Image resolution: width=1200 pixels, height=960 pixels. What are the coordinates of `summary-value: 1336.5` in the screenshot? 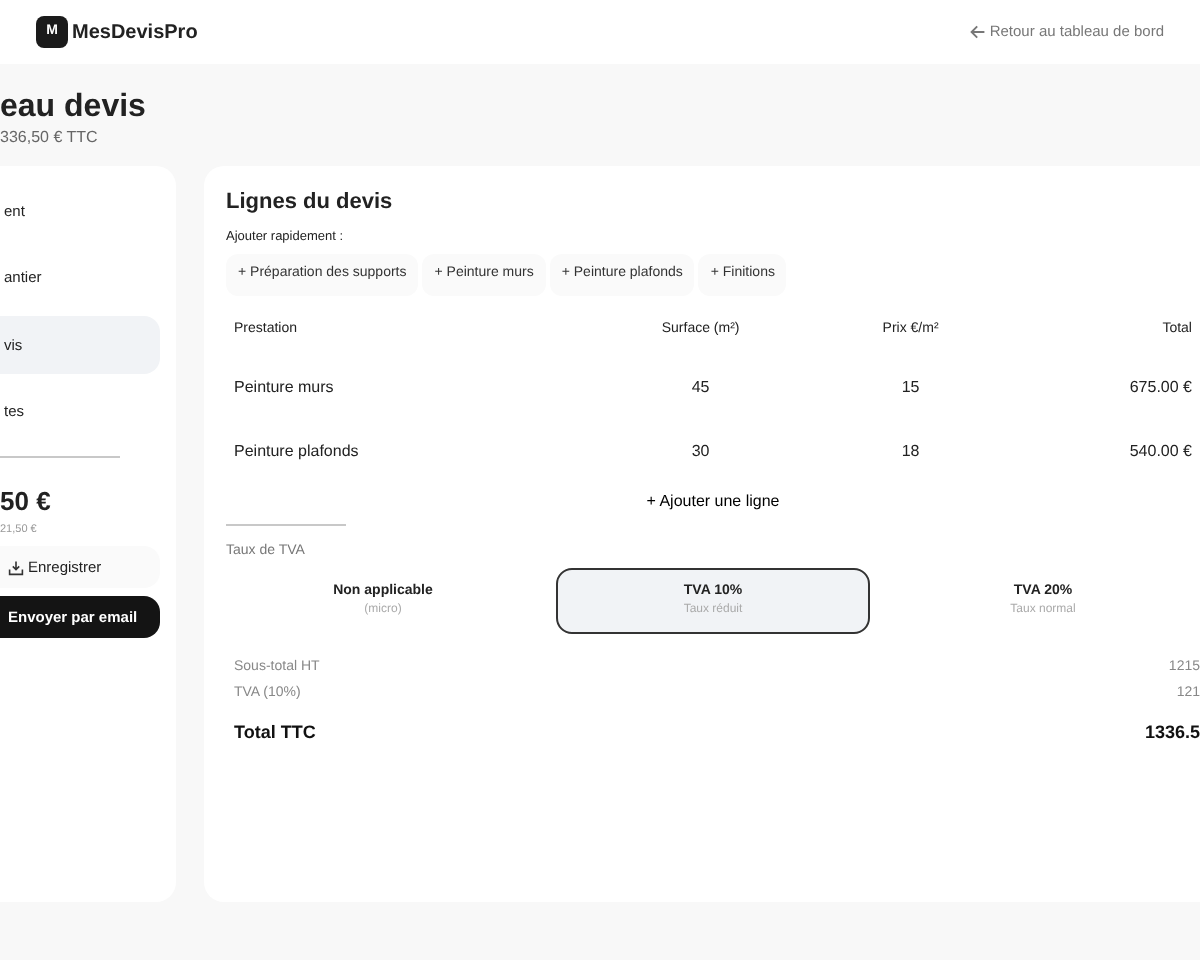 It's located at (1172, 733).